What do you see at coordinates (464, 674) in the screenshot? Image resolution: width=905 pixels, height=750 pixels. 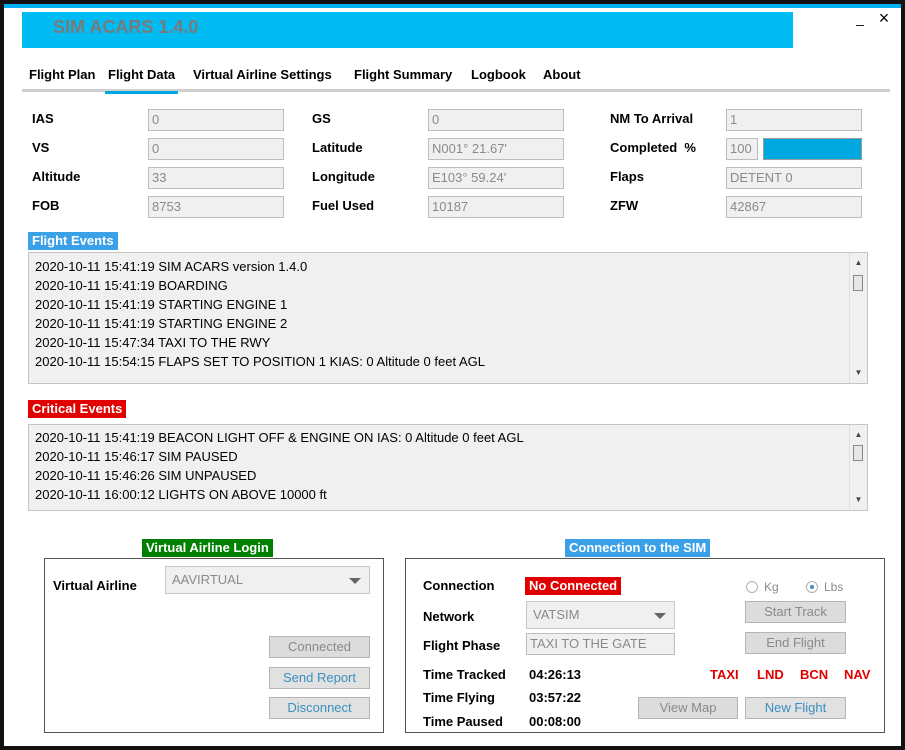 I see `time-tracked-label: Time Tracked` at bounding box center [464, 674].